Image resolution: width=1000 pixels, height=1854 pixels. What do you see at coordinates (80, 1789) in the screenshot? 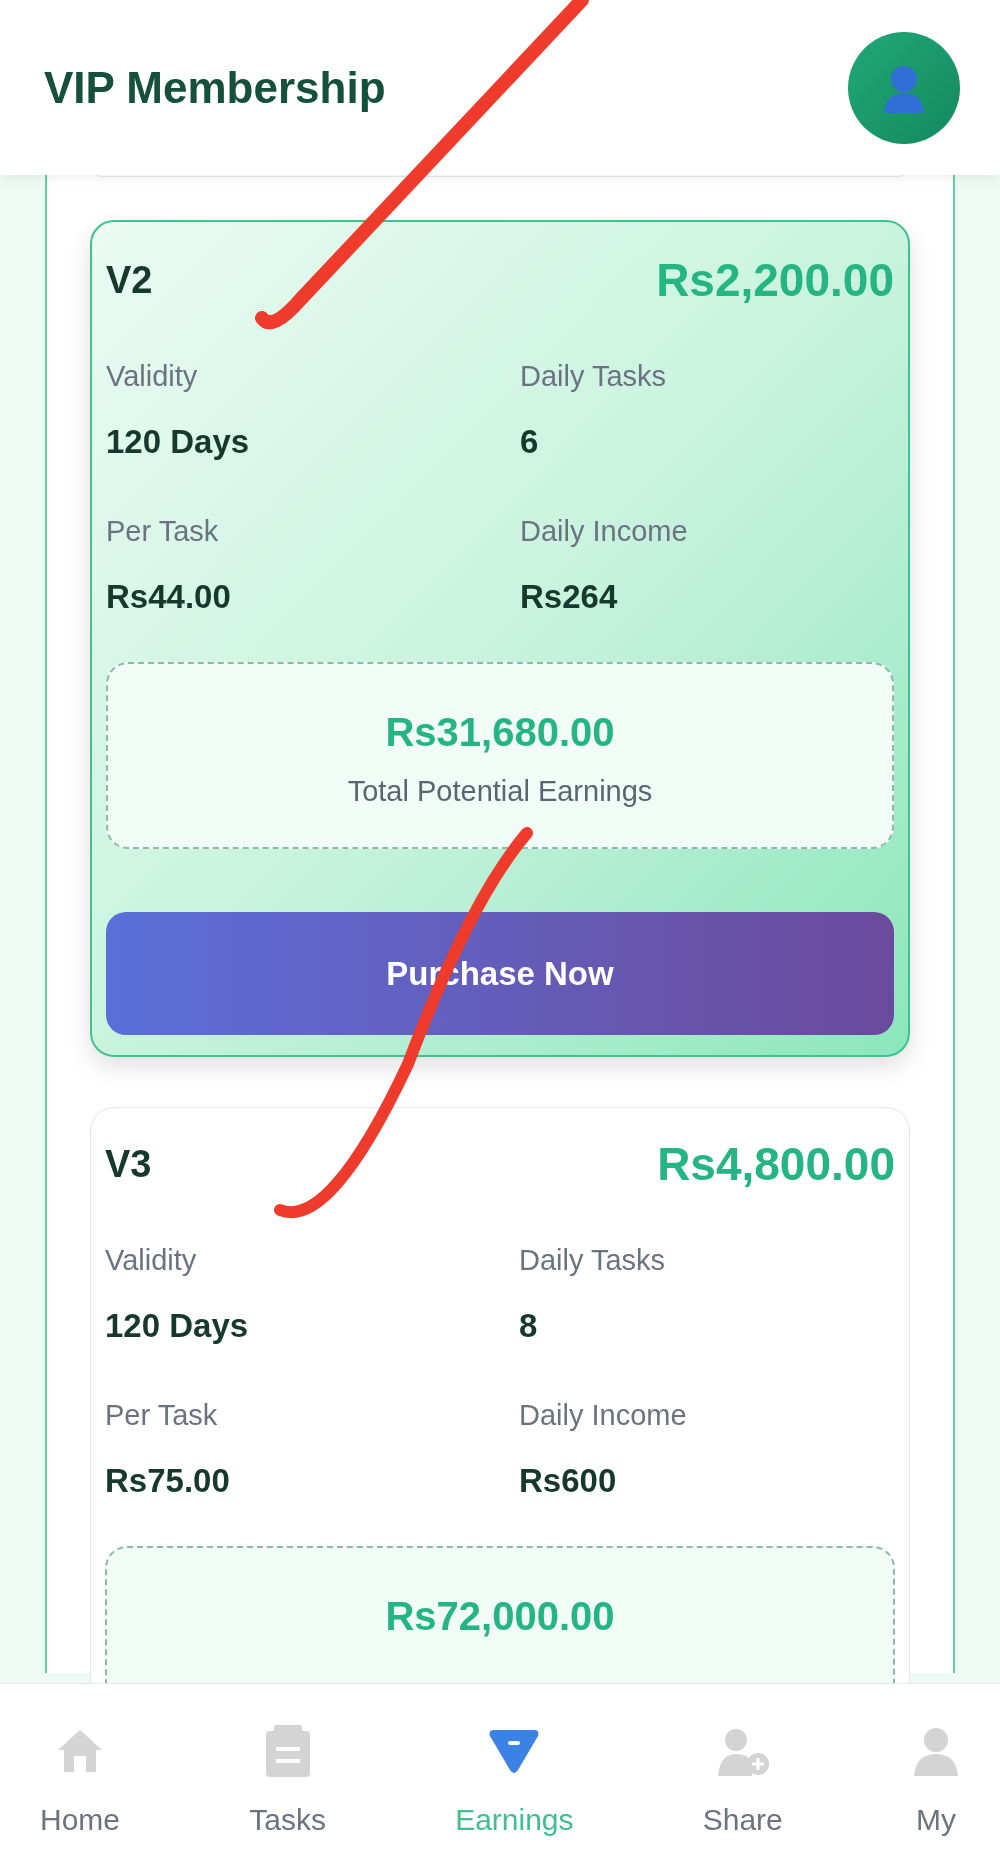
I see `nav-tab: Home` at bounding box center [80, 1789].